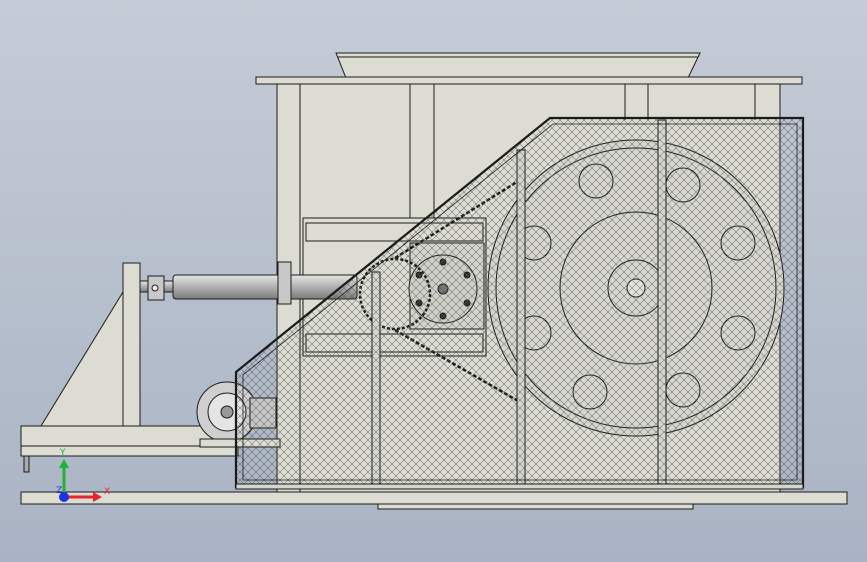 The width and height of the screenshot is (867, 562). I want to click on top-flange, so click(529, 80).